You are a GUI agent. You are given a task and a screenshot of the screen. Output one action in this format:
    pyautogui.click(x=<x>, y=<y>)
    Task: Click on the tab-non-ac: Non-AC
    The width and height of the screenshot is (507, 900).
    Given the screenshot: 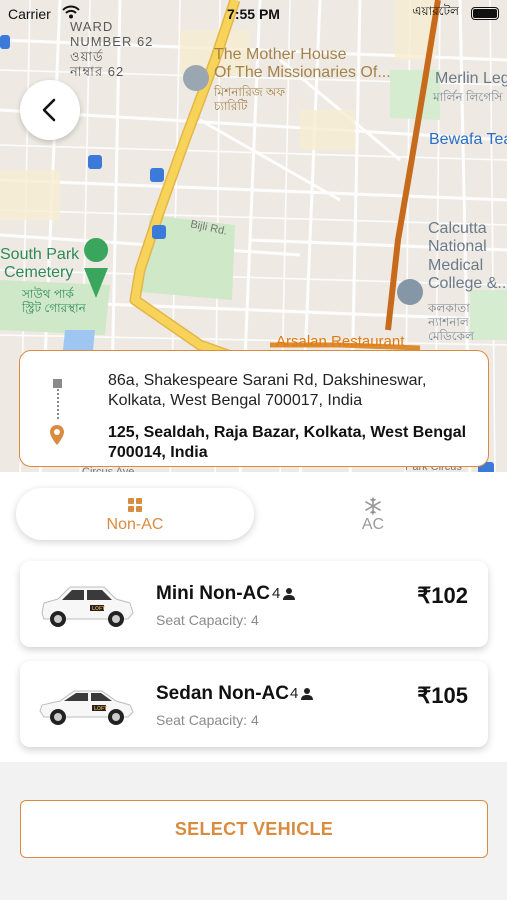 What is the action you would take?
    pyautogui.click(x=135, y=514)
    